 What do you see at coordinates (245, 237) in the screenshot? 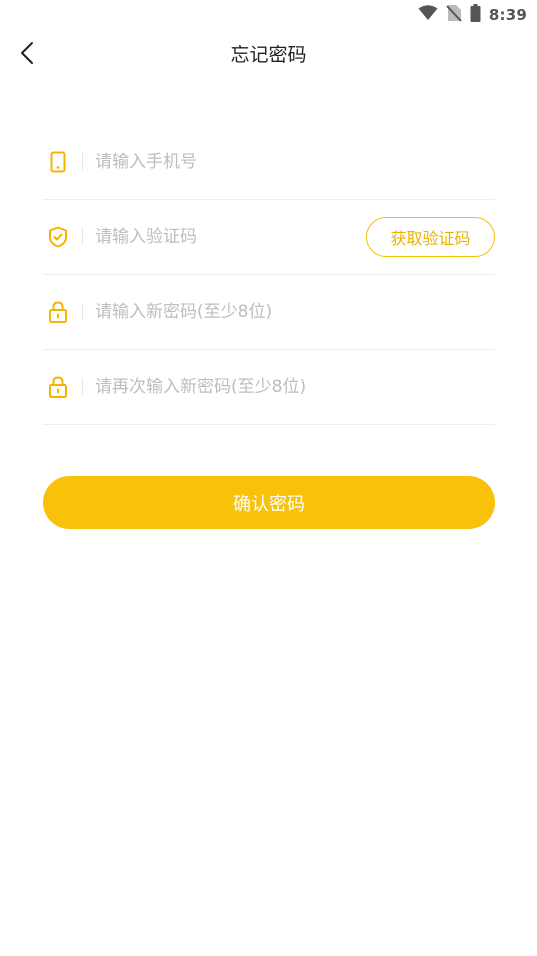
I see `verification-code-input` at bounding box center [245, 237].